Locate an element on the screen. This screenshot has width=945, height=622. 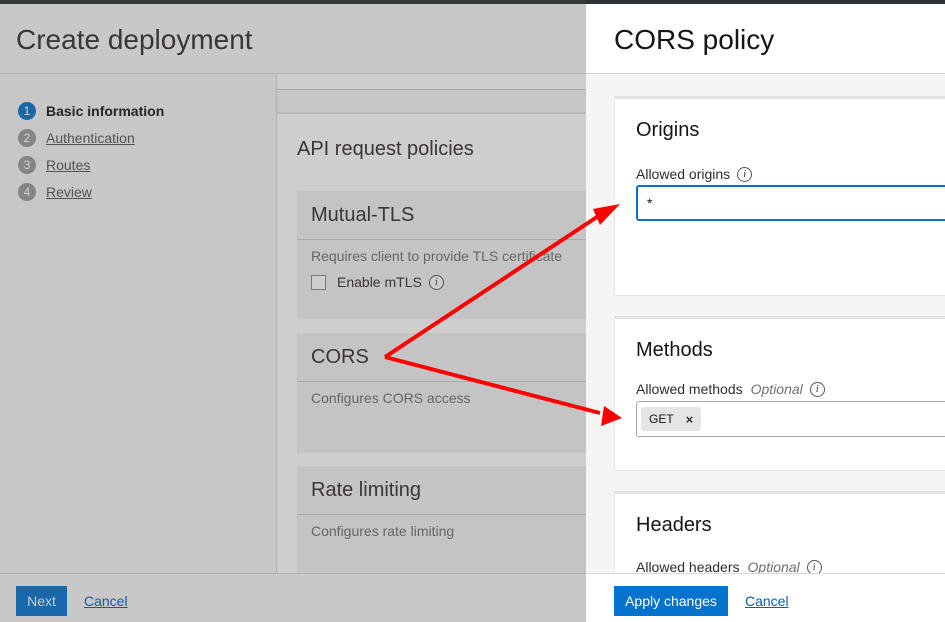
panel-title: CORS policy is located at coordinates (694, 39).